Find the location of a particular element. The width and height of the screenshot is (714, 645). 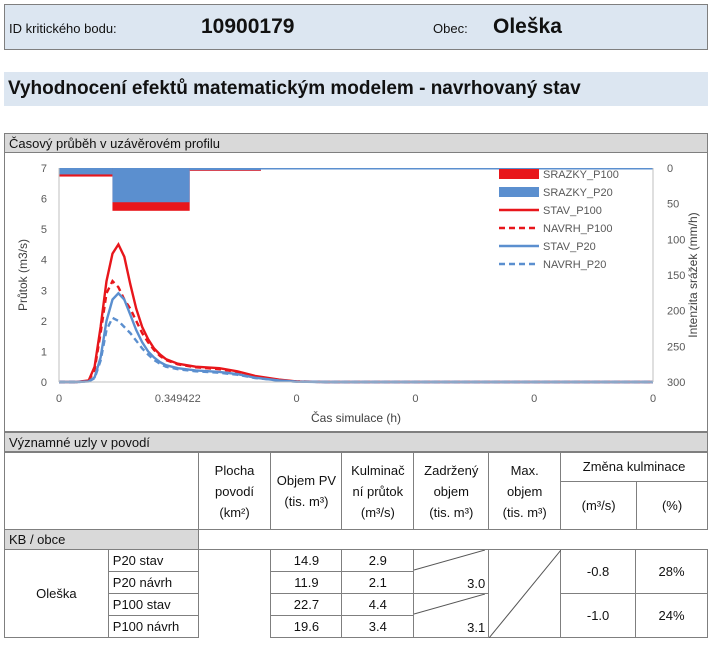

zadrzeny-cell-p100: 3.1 is located at coordinates (451, 615).